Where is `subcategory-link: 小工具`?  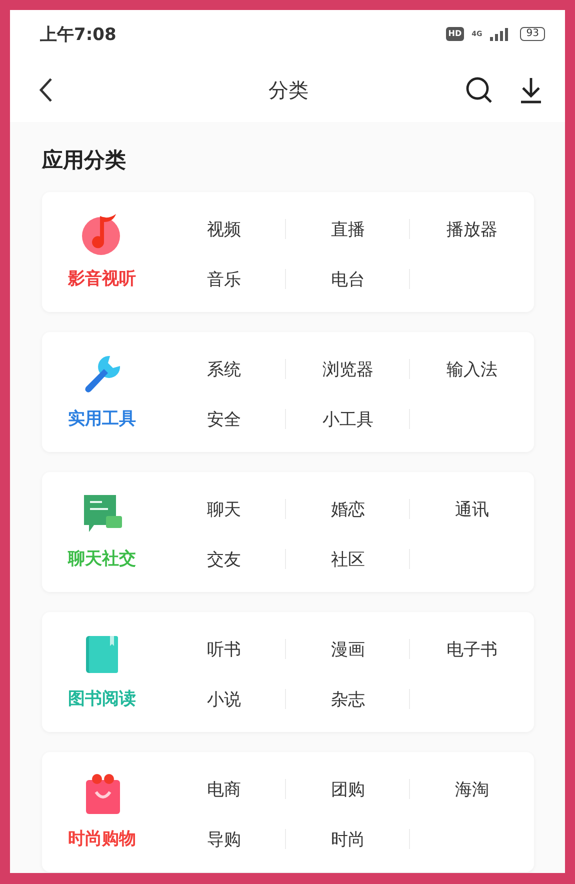 subcategory-link: 小工具 is located at coordinates (348, 419).